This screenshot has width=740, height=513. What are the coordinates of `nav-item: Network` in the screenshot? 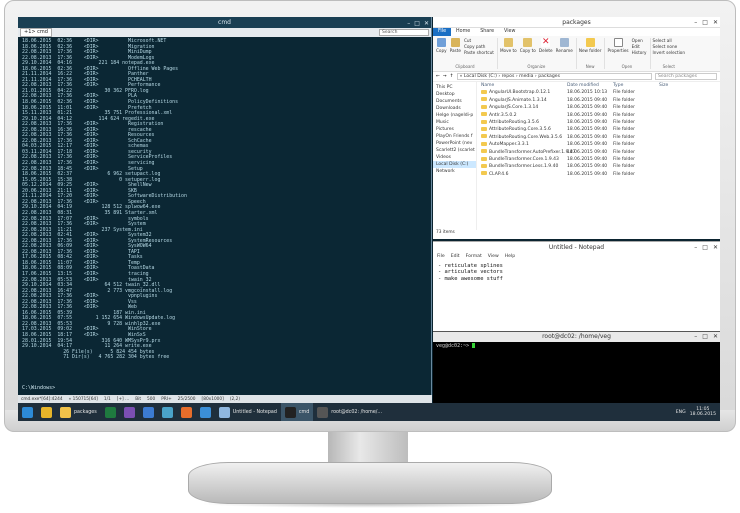 It's located at (454, 171).